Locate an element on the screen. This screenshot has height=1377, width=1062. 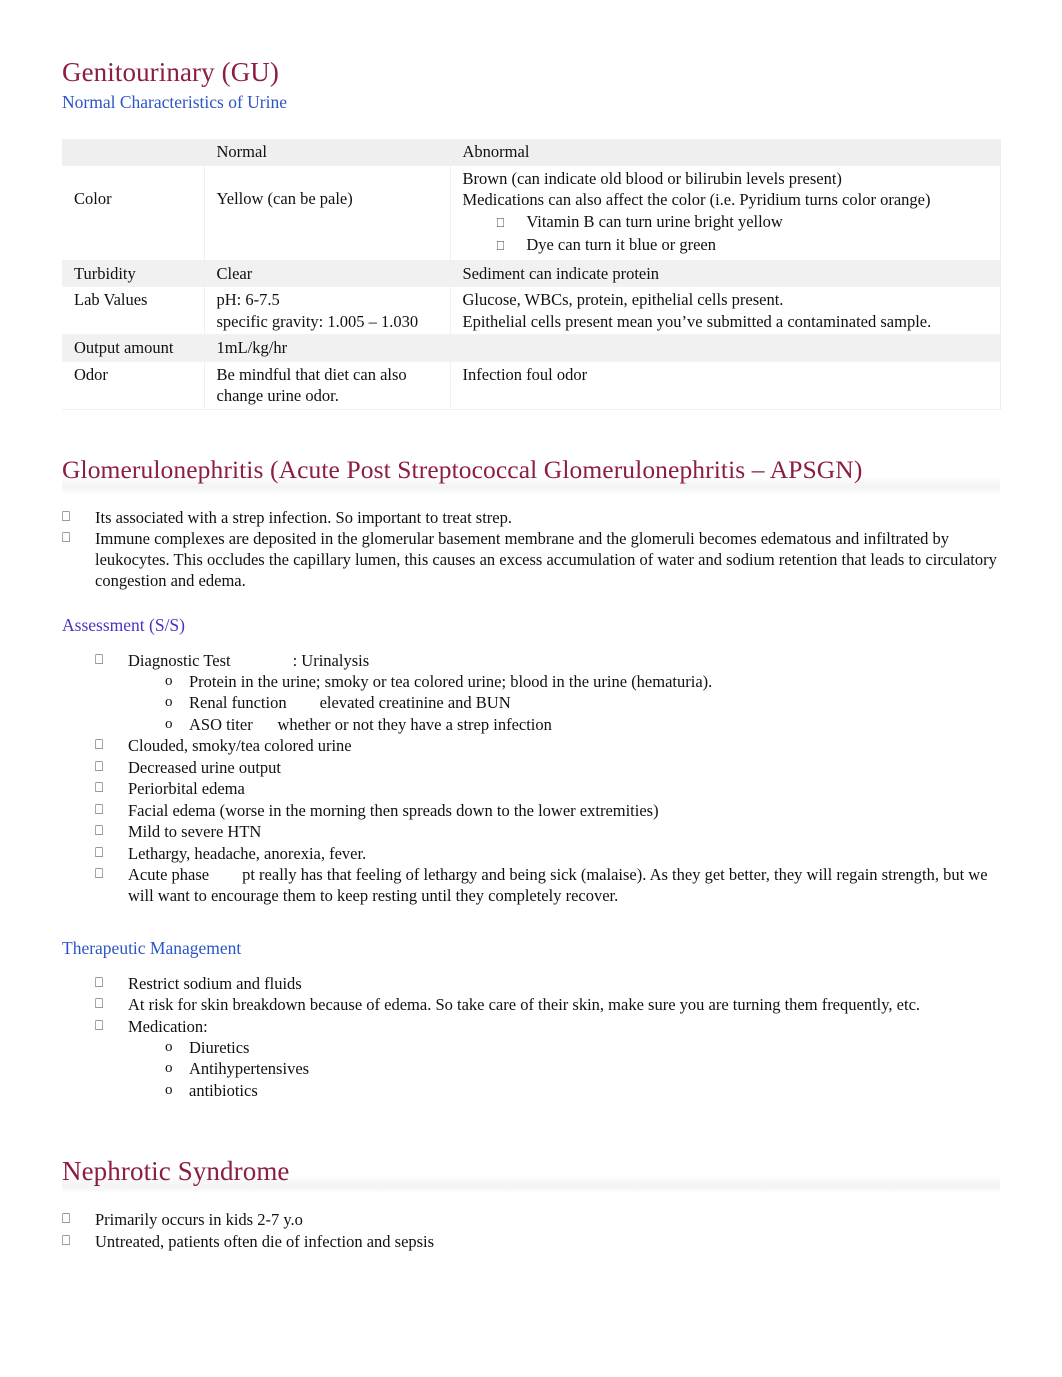
list-item: ⎕ Decreased urine output is located at coordinates (547, 767).